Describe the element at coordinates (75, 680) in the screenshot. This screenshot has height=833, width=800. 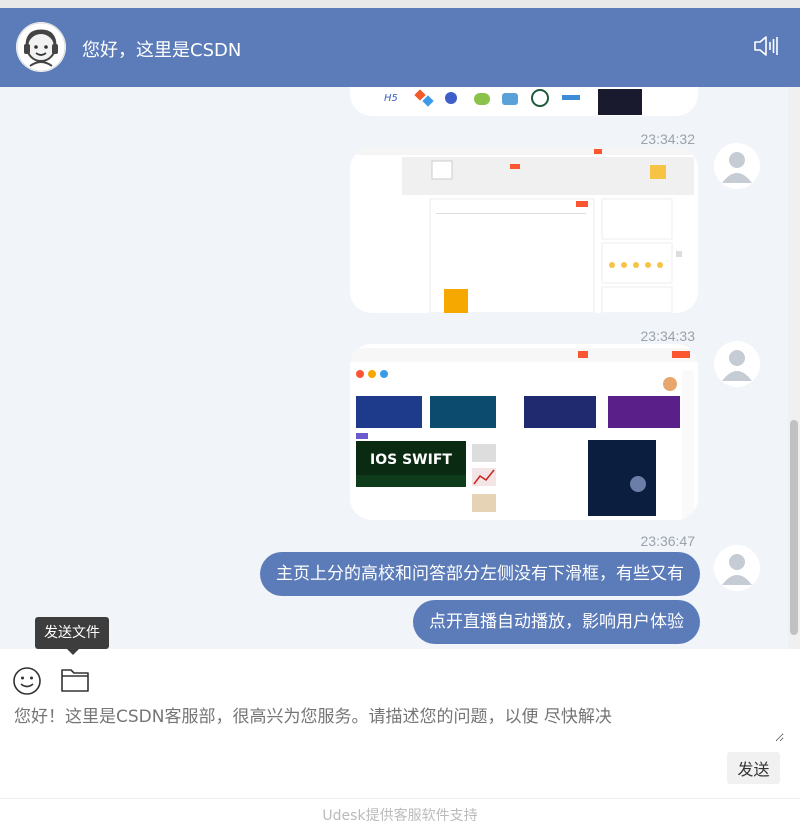
I see `folder-icon` at that location.